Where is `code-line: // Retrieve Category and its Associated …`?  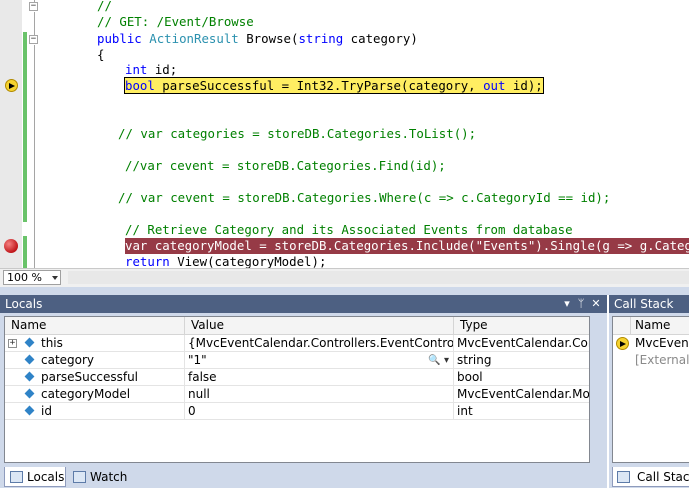 code-line: // Retrieve Category and its Associated … is located at coordinates (349, 229).